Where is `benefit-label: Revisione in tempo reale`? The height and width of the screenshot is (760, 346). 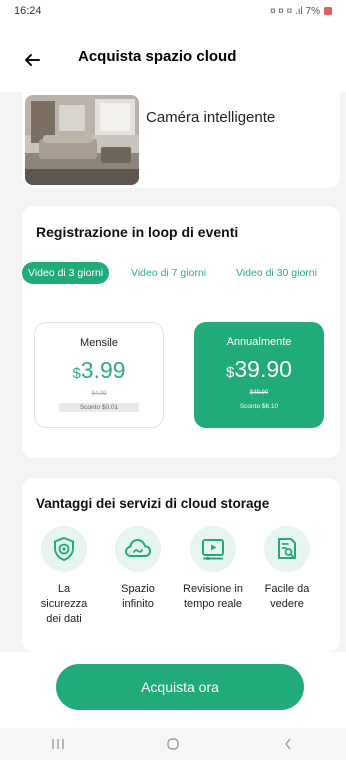 benefit-label: Revisione in tempo reale is located at coordinates (213, 596).